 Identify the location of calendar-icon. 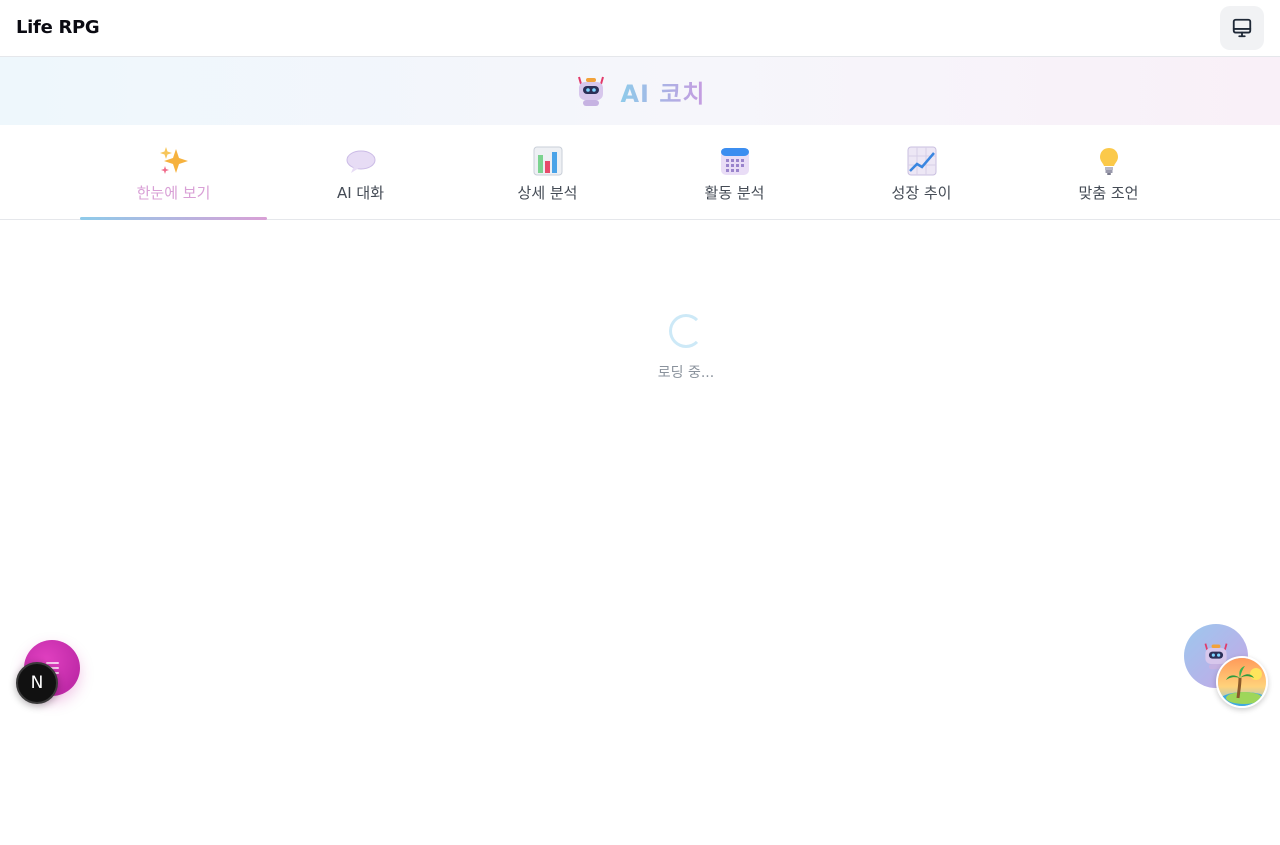
(735, 161).